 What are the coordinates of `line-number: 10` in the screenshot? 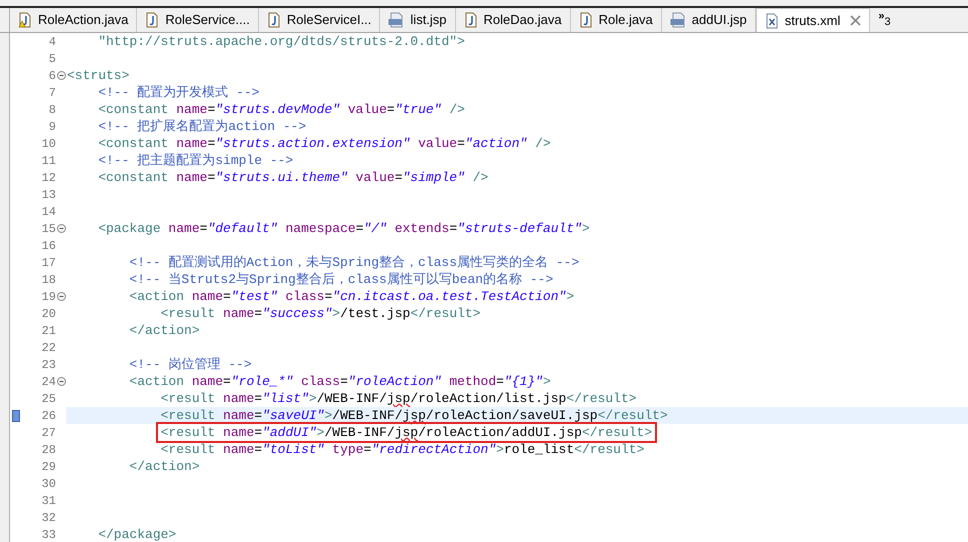 It's located at (48, 144).